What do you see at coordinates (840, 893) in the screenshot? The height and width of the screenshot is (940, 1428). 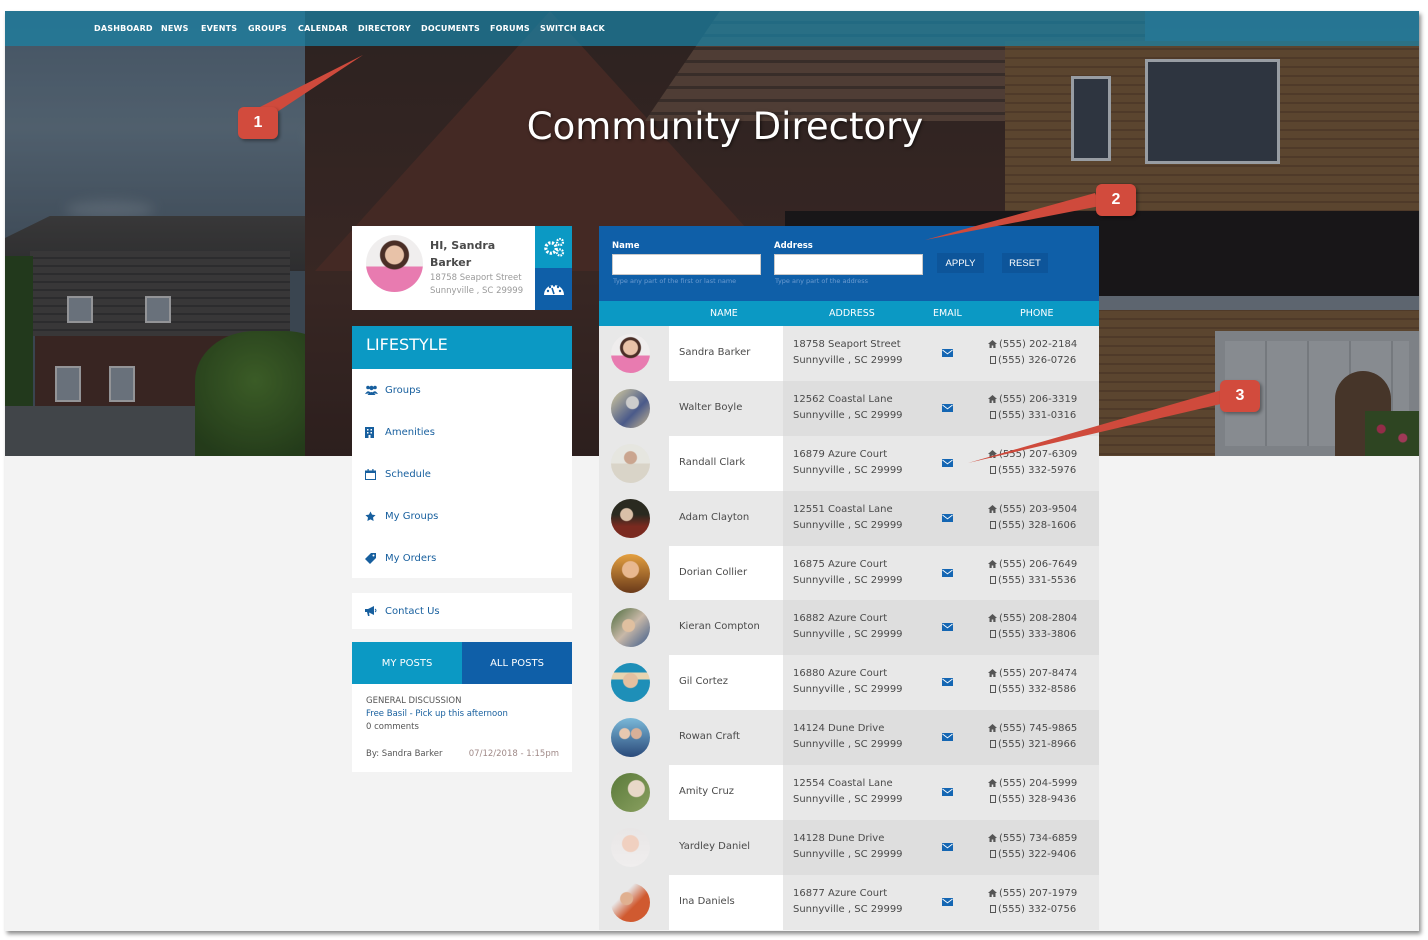 I see `resident-address-line1: 16877 Azure Court` at bounding box center [840, 893].